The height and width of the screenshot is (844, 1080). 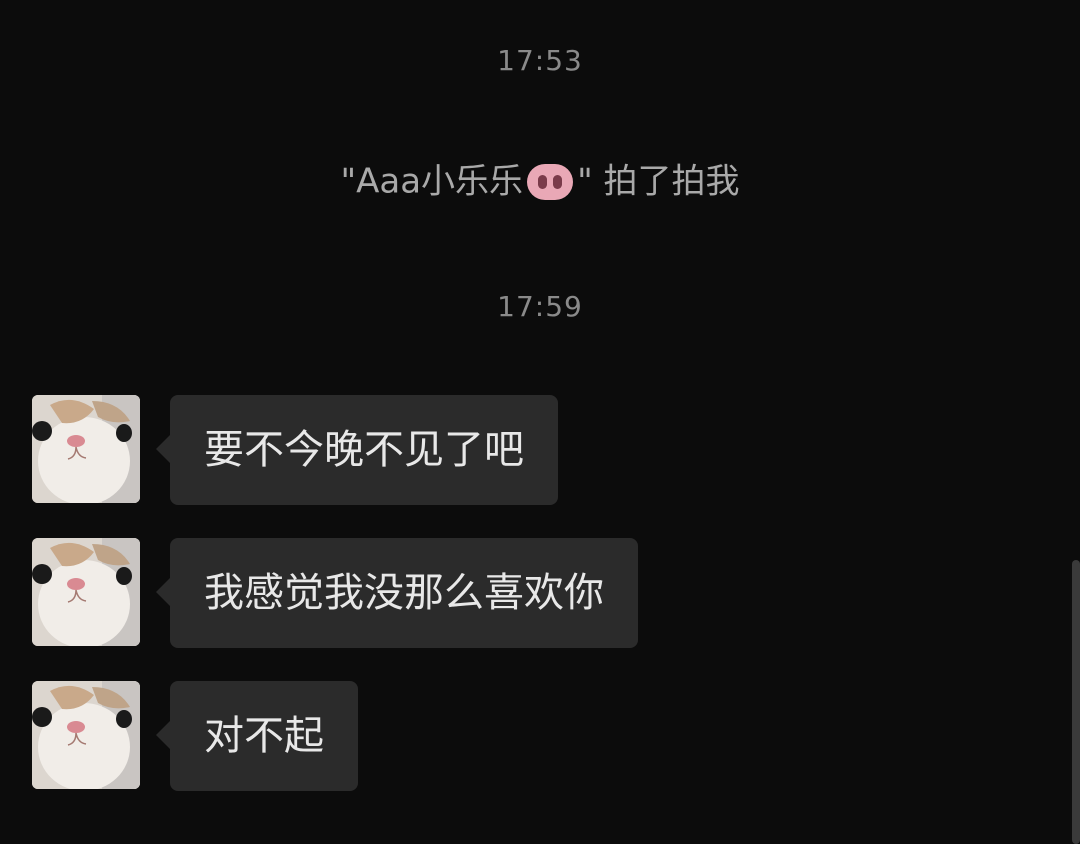 I want to click on pat-notification-prefix: "Aaa小乐乐, so click(x=432, y=181).